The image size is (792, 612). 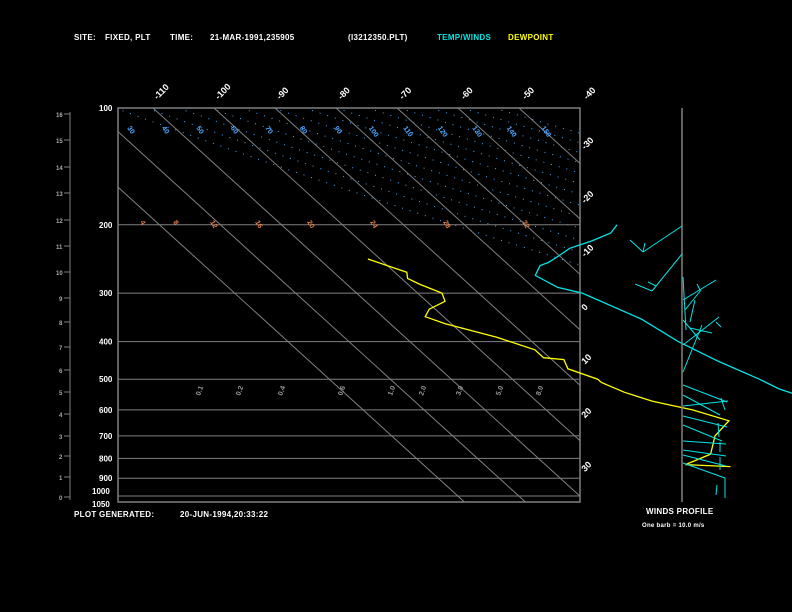 What do you see at coordinates (59, 142) in the screenshot?
I see `height-label: 15` at bounding box center [59, 142].